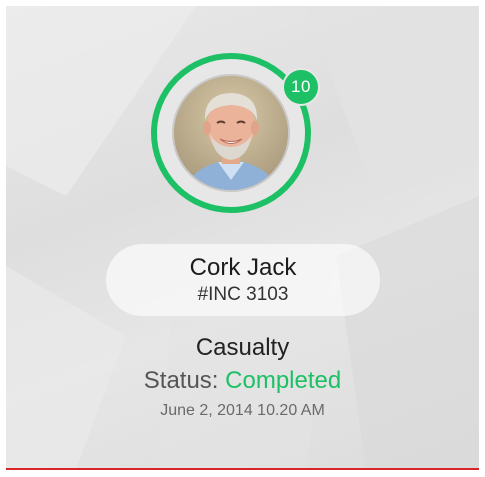 This screenshot has height=477, width=485. Describe the element at coordinates (301, 87) in the screenshot. I see `notification-count-badge: 10` at that location.